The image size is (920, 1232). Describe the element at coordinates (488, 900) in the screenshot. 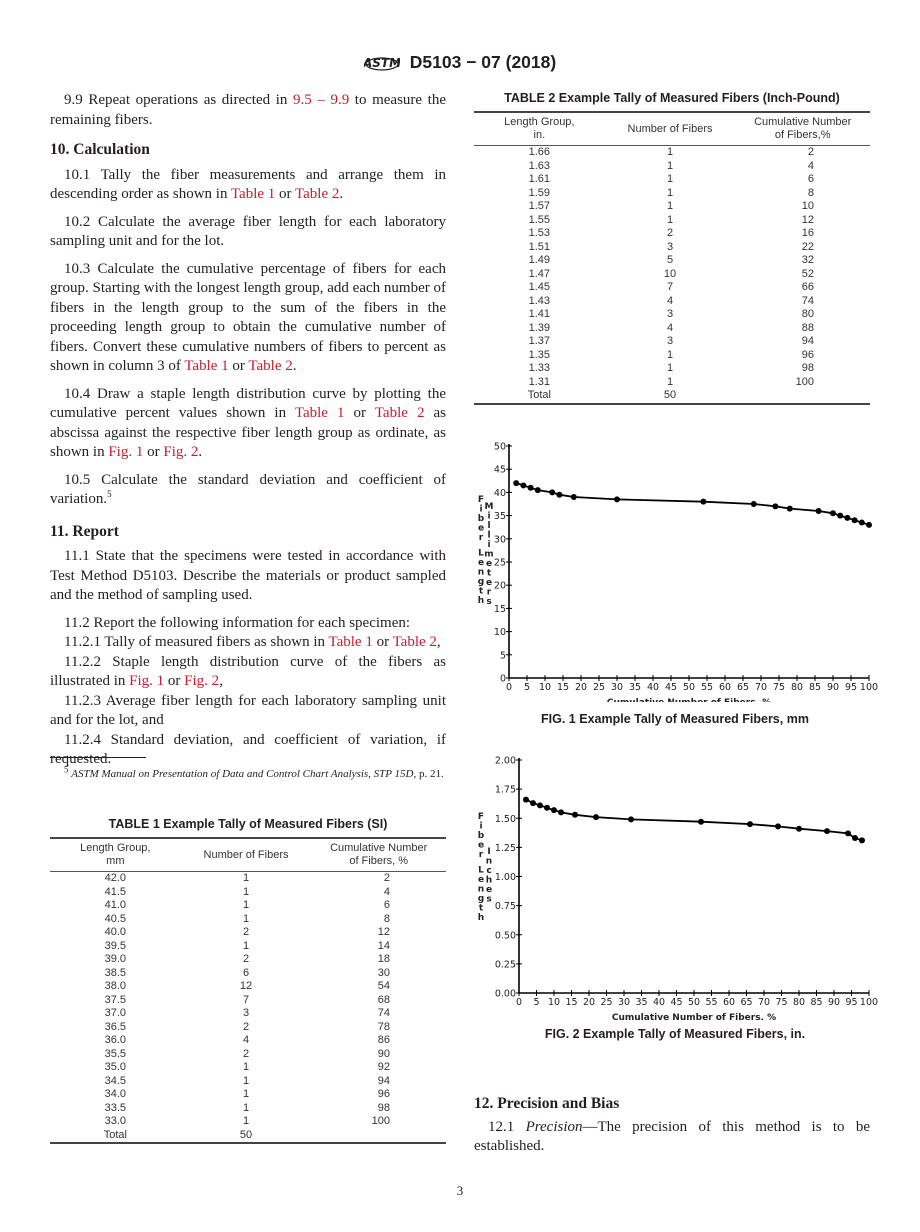

I see `y-axis-label-char: s` at that location.